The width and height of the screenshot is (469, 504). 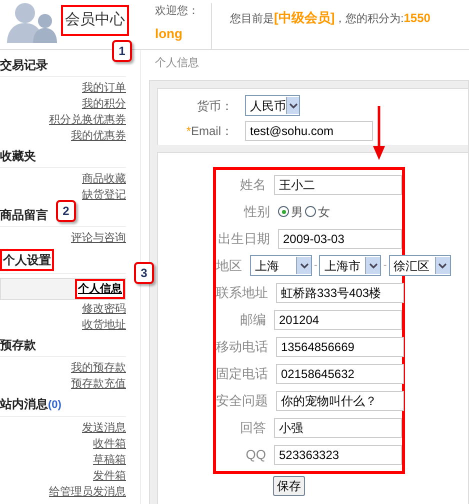 I want to click on status-text: ，您的积分为:, so click(x=369, y=19).